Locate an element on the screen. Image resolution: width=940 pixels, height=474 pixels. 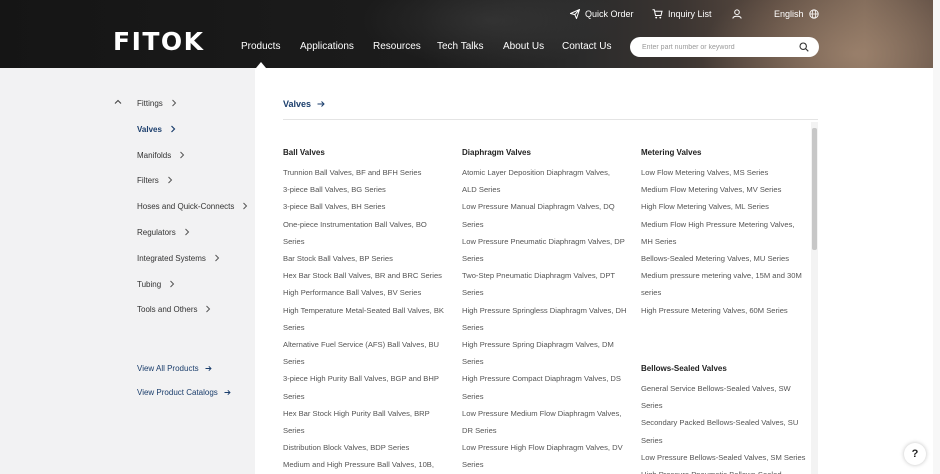
product-link: Two-Step Pneumatic Diaphragm Valves, DPT is located at coordinates (548, 275).